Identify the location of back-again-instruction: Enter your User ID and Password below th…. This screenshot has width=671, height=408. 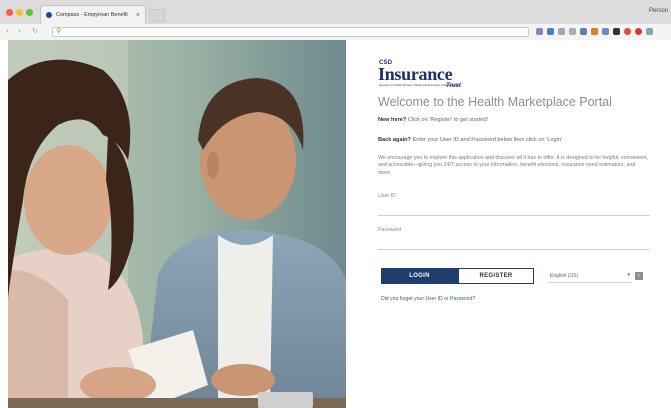
(486, 140).